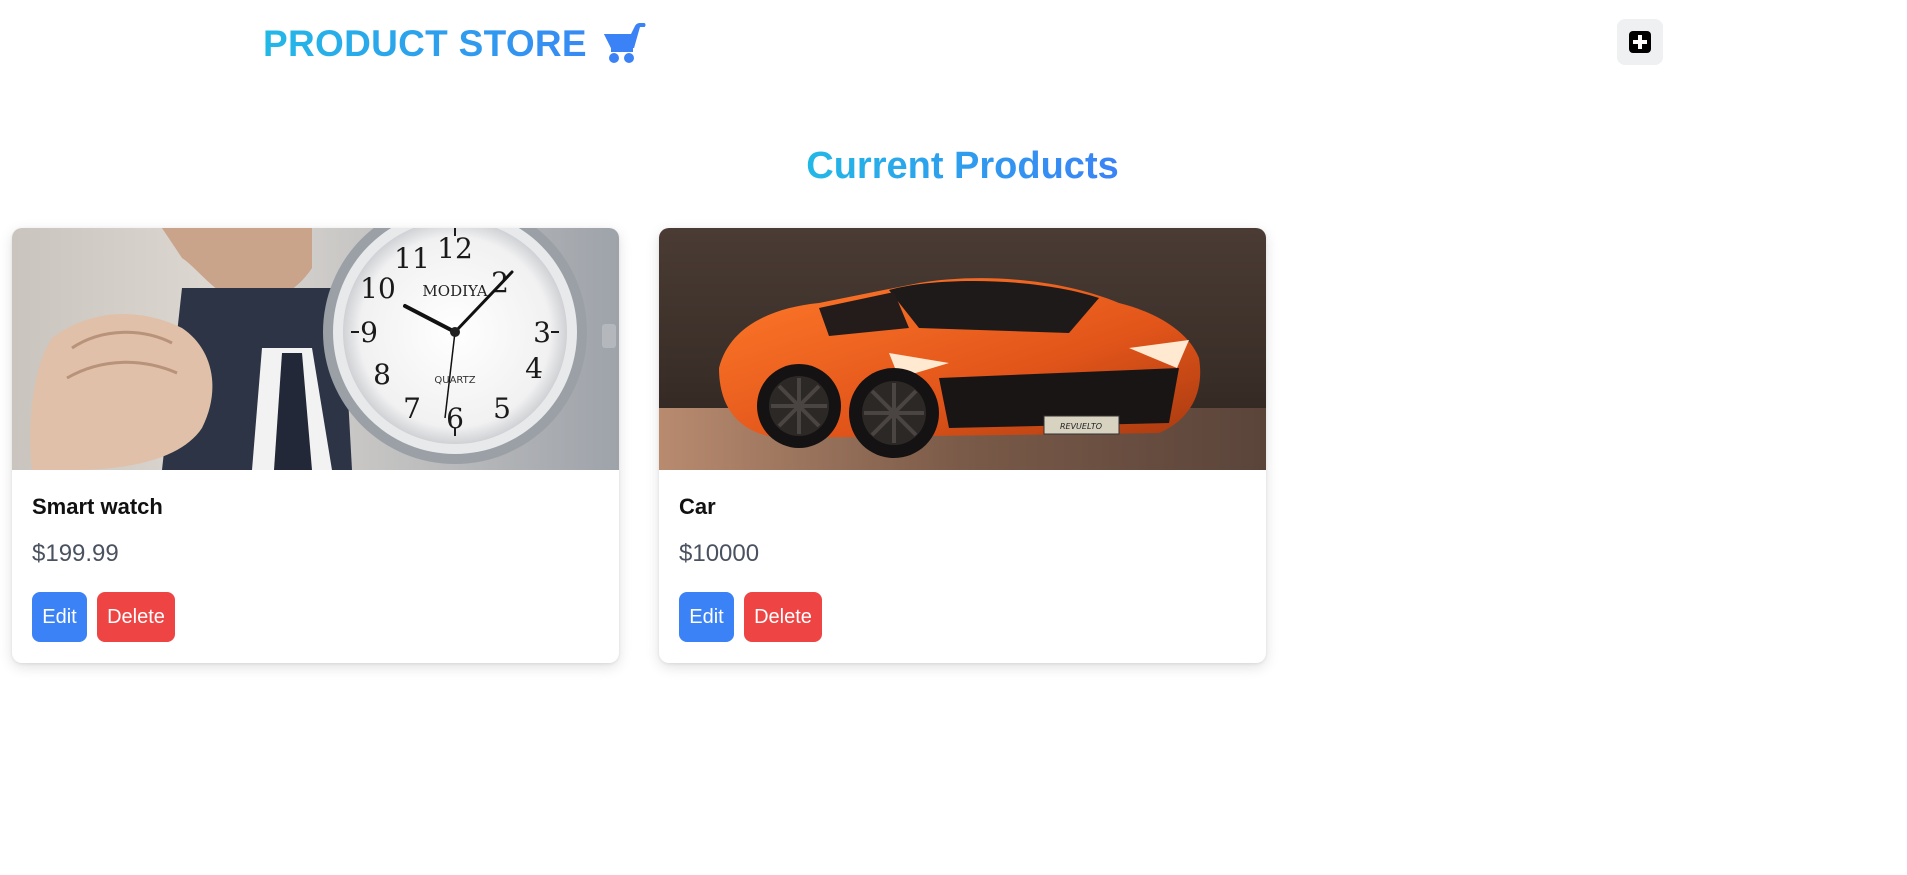  Describe the element at coordinates (412, 258) in the screenshot. I see `svg-text: 11` at that location.